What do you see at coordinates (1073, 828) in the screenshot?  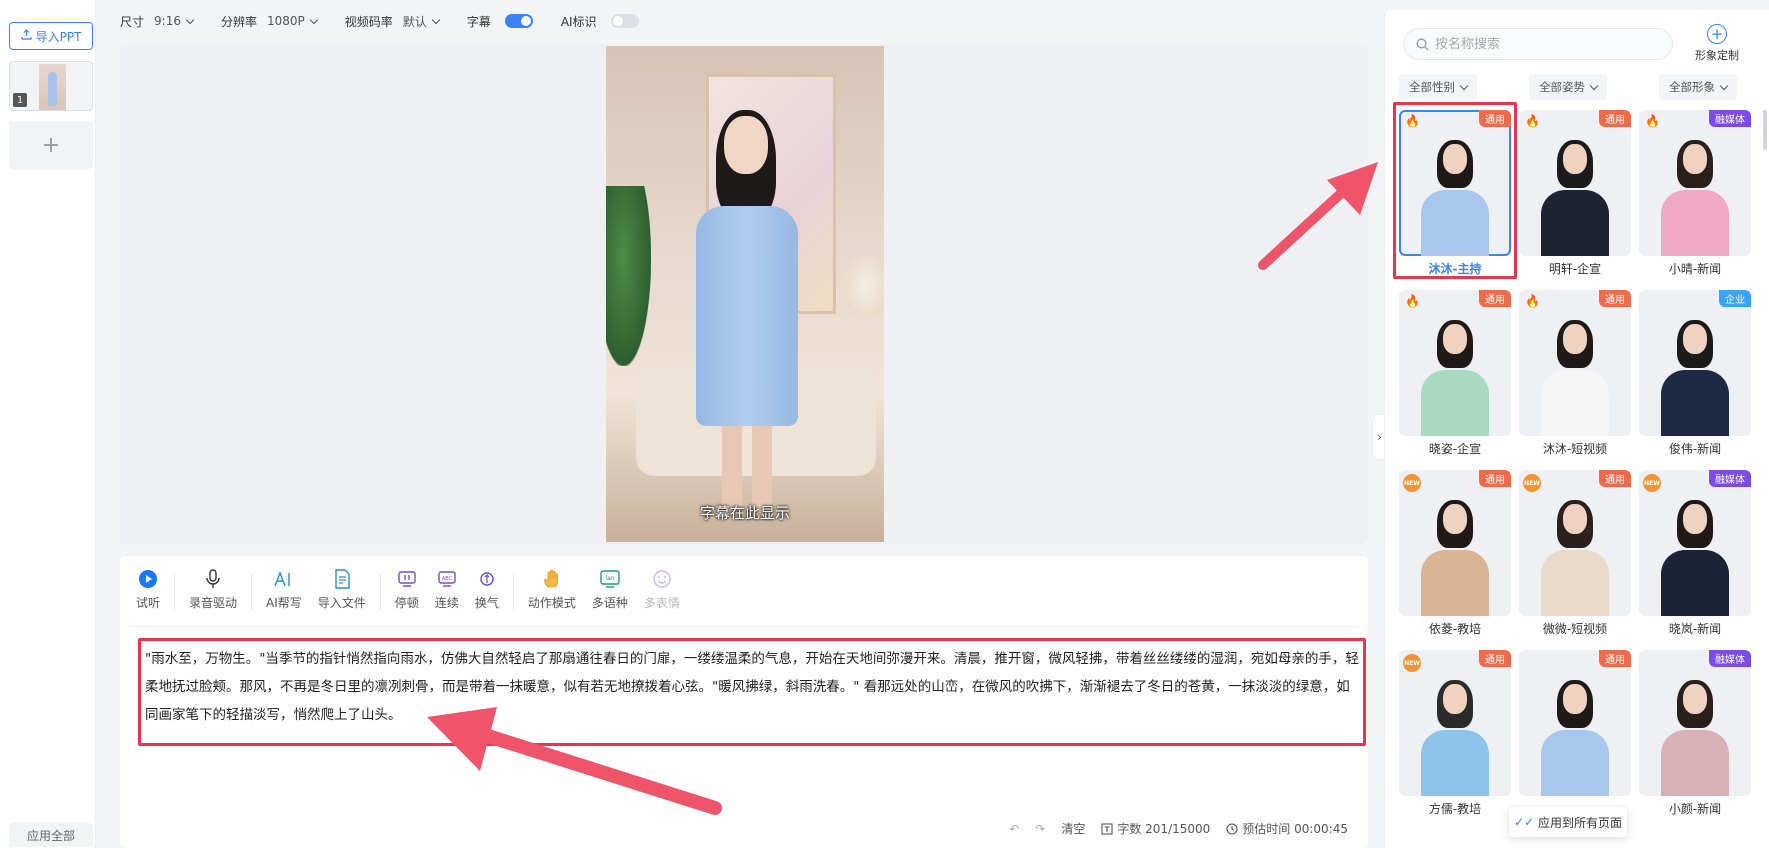 I see `clear-button: 清空` at bounding box center [1073, 828].